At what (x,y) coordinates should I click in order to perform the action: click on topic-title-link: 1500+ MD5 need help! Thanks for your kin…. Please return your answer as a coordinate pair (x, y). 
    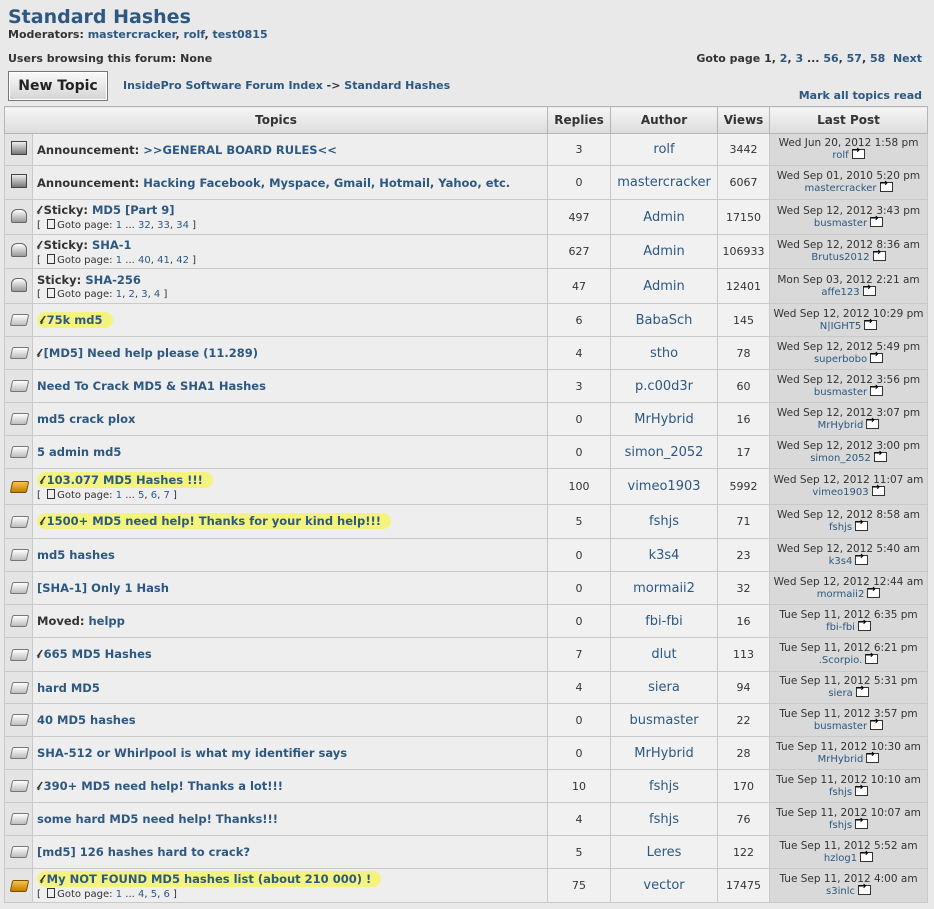
    Looking at the image, I should click on (214, 521).